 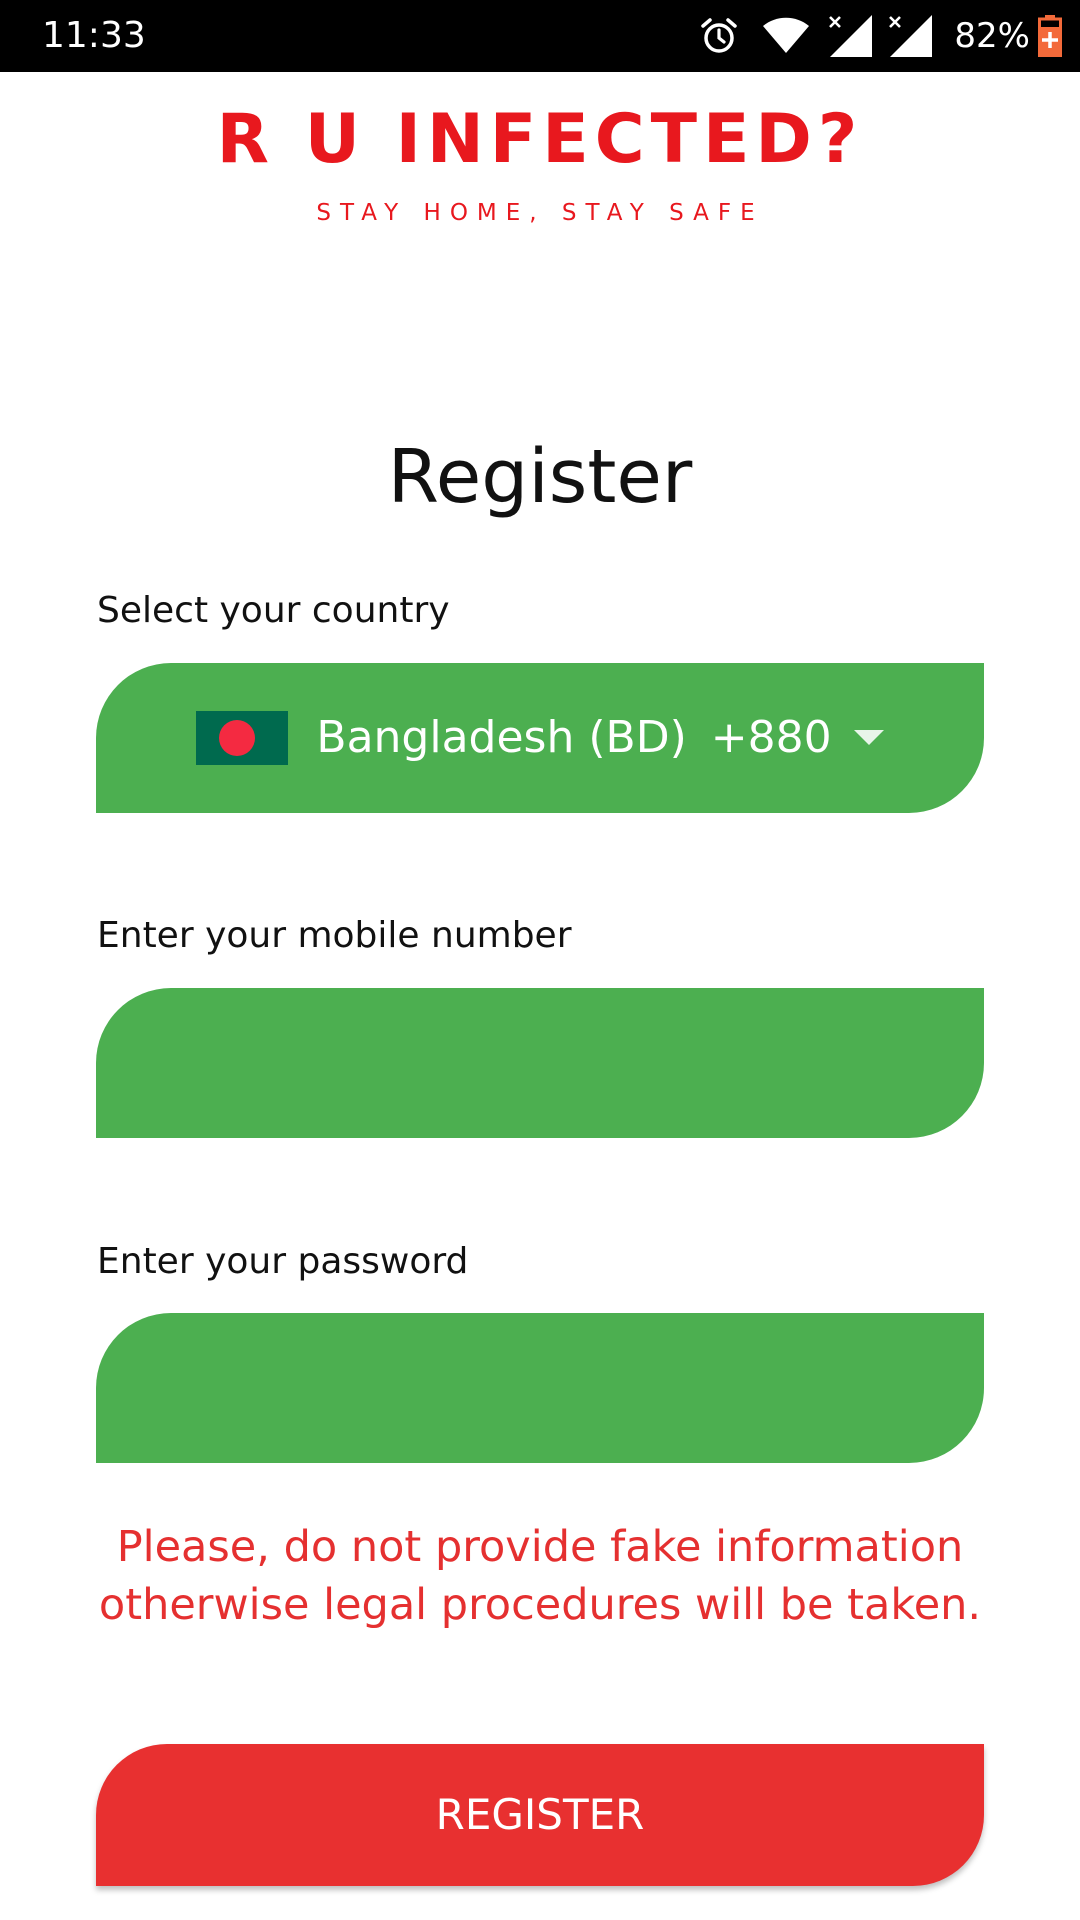 I want to click on country-name: Bangladesh (BD), so click(x=501, y=737).